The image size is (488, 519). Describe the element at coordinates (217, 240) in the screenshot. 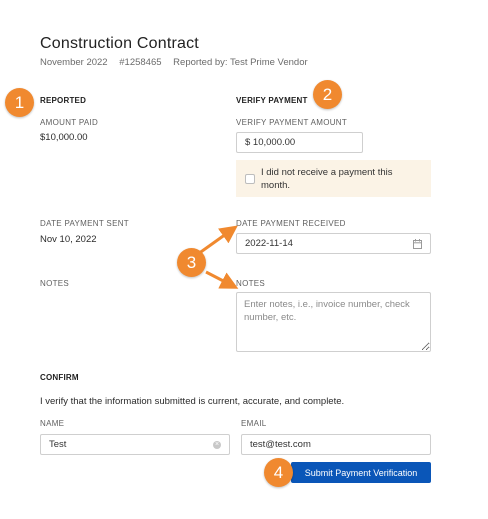

I see `arrow-to-date-received` at that location.